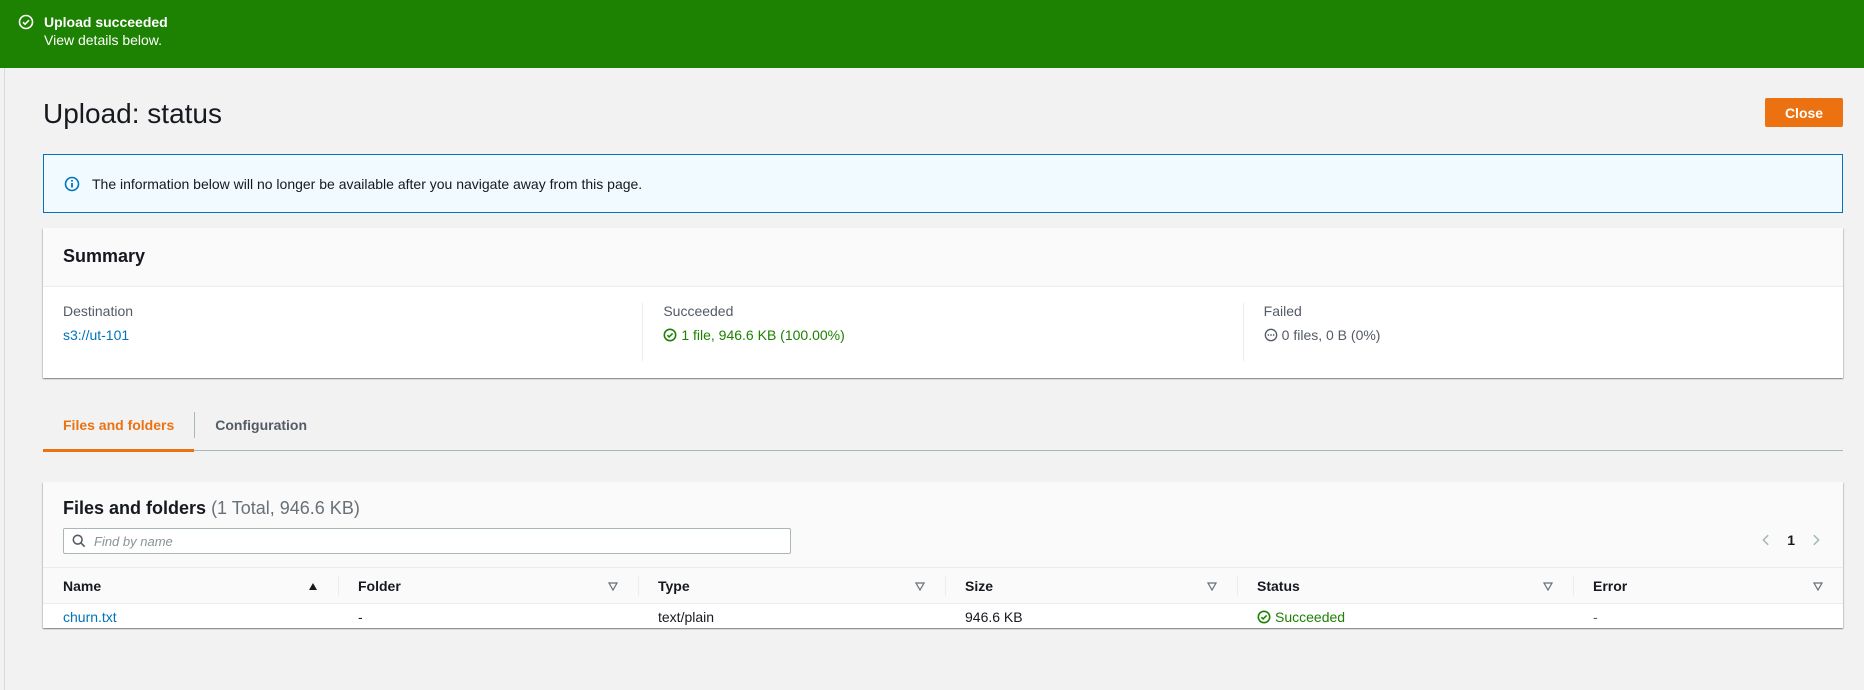 The width and height of the screenshot is (1864, 690). What do you see at coordinates (26, 22) in the screenshot?
I see `check-circle-icon` at bounding box center [26, 22].